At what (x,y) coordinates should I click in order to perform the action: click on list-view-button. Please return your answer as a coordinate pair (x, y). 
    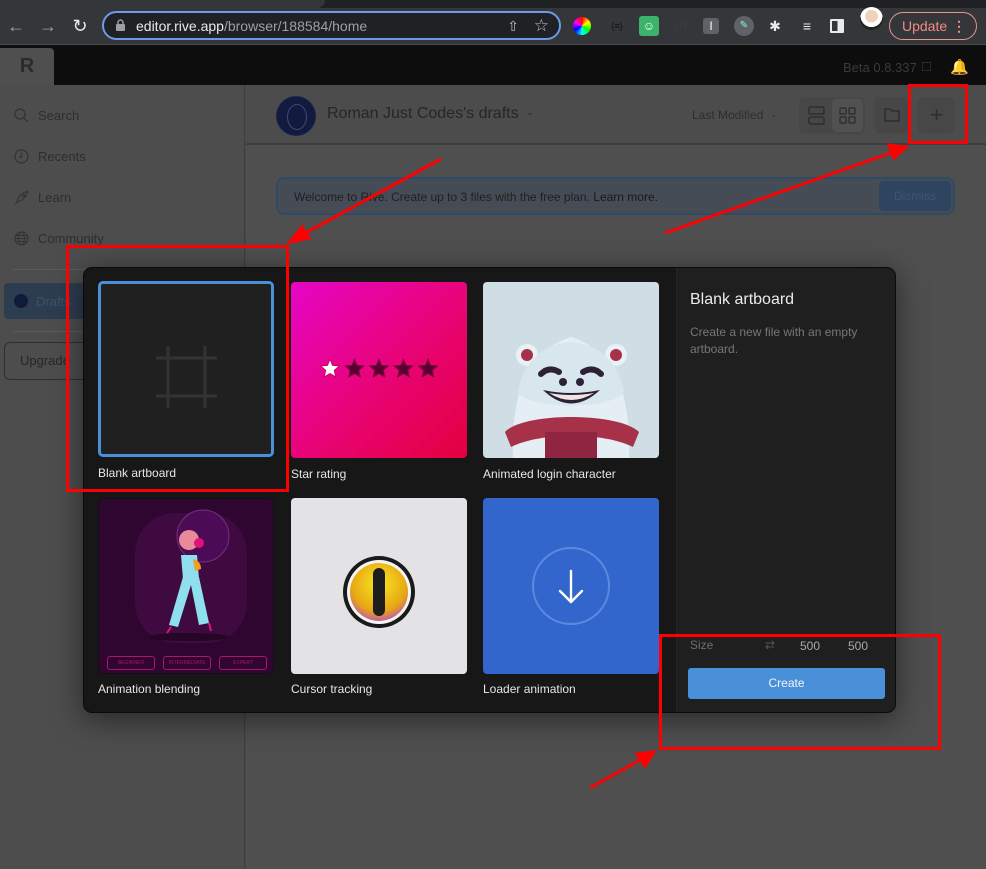
    Looking at the image, I should click on (816, 115).